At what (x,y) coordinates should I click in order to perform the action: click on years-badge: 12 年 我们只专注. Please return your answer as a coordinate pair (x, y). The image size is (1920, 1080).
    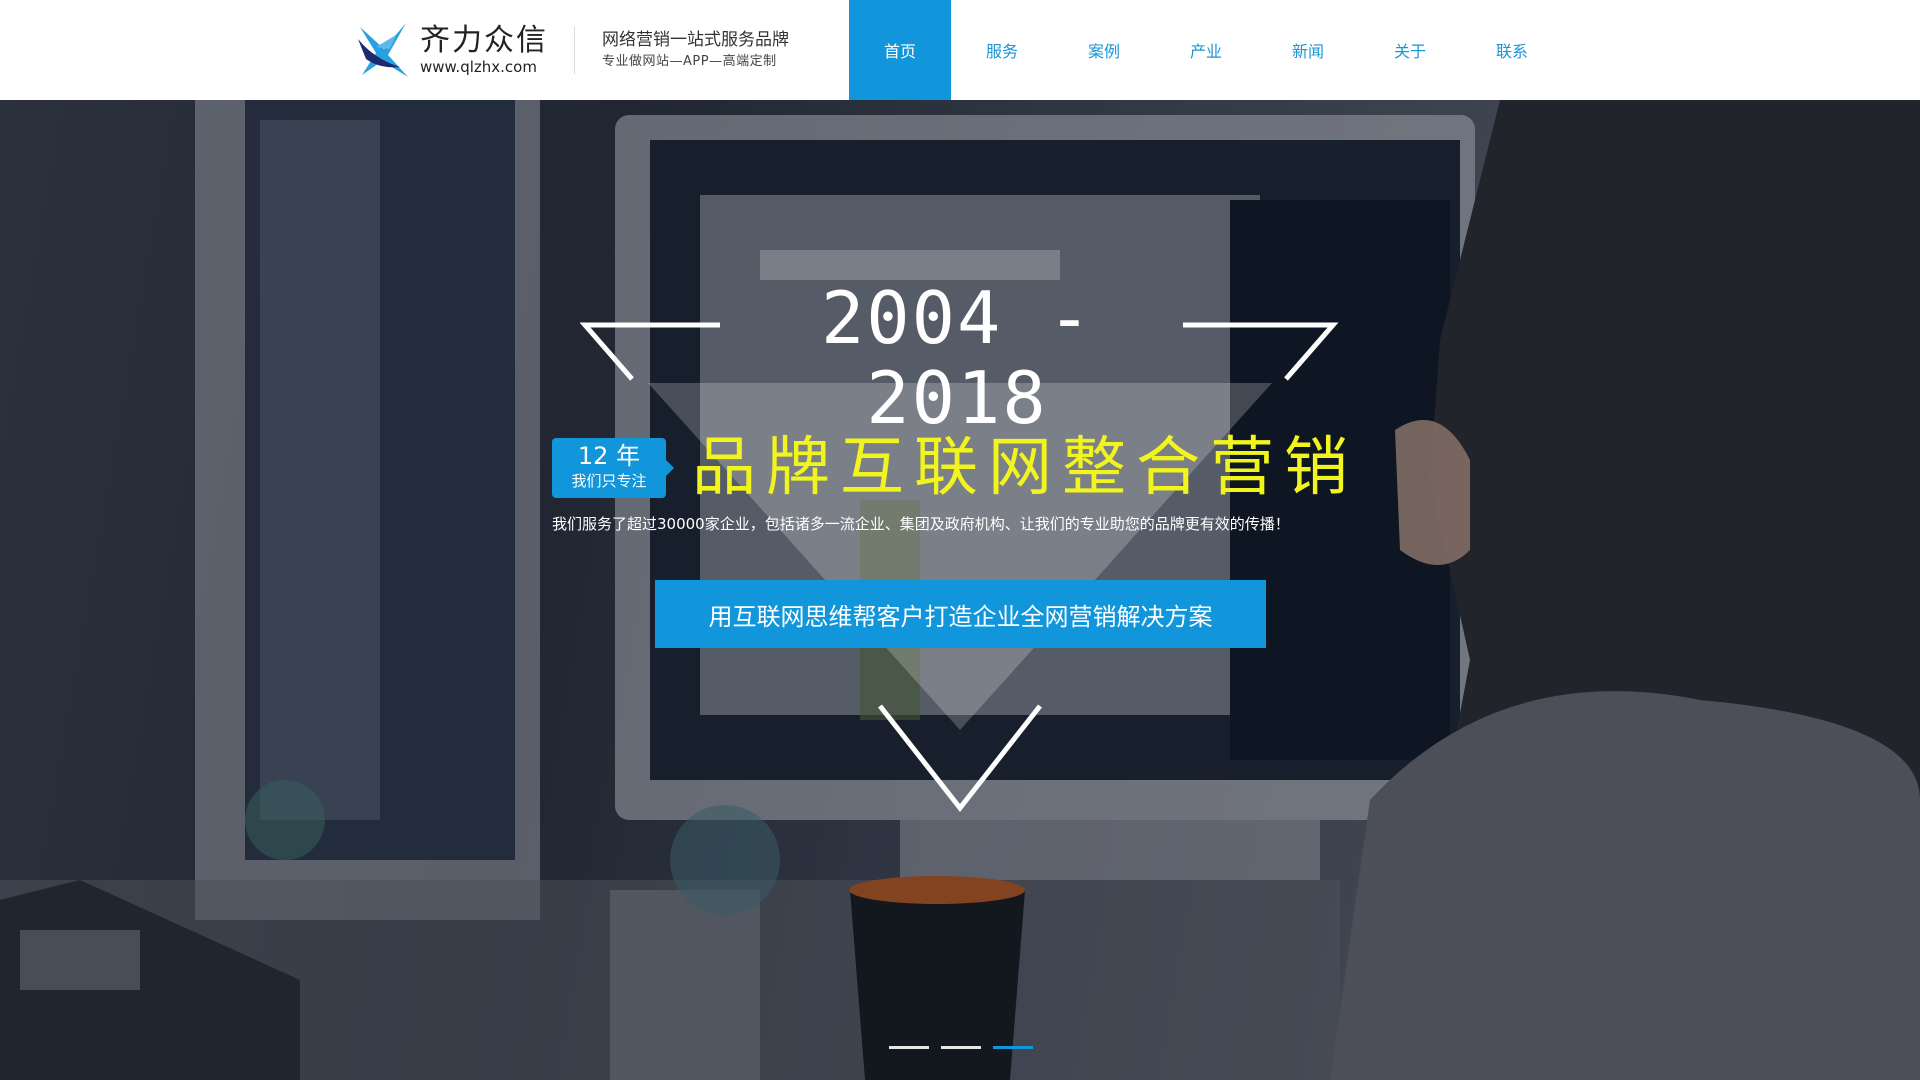
    Looking at the image, I should click on (613, 468).